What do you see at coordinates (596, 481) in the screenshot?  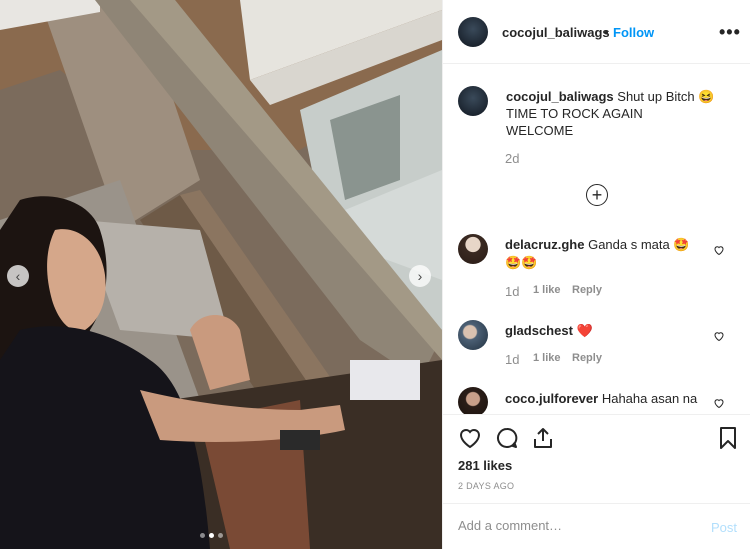 I see `post-actions: 281 likes 2 DAYS AGO Post` at bounding box center [596, 481].